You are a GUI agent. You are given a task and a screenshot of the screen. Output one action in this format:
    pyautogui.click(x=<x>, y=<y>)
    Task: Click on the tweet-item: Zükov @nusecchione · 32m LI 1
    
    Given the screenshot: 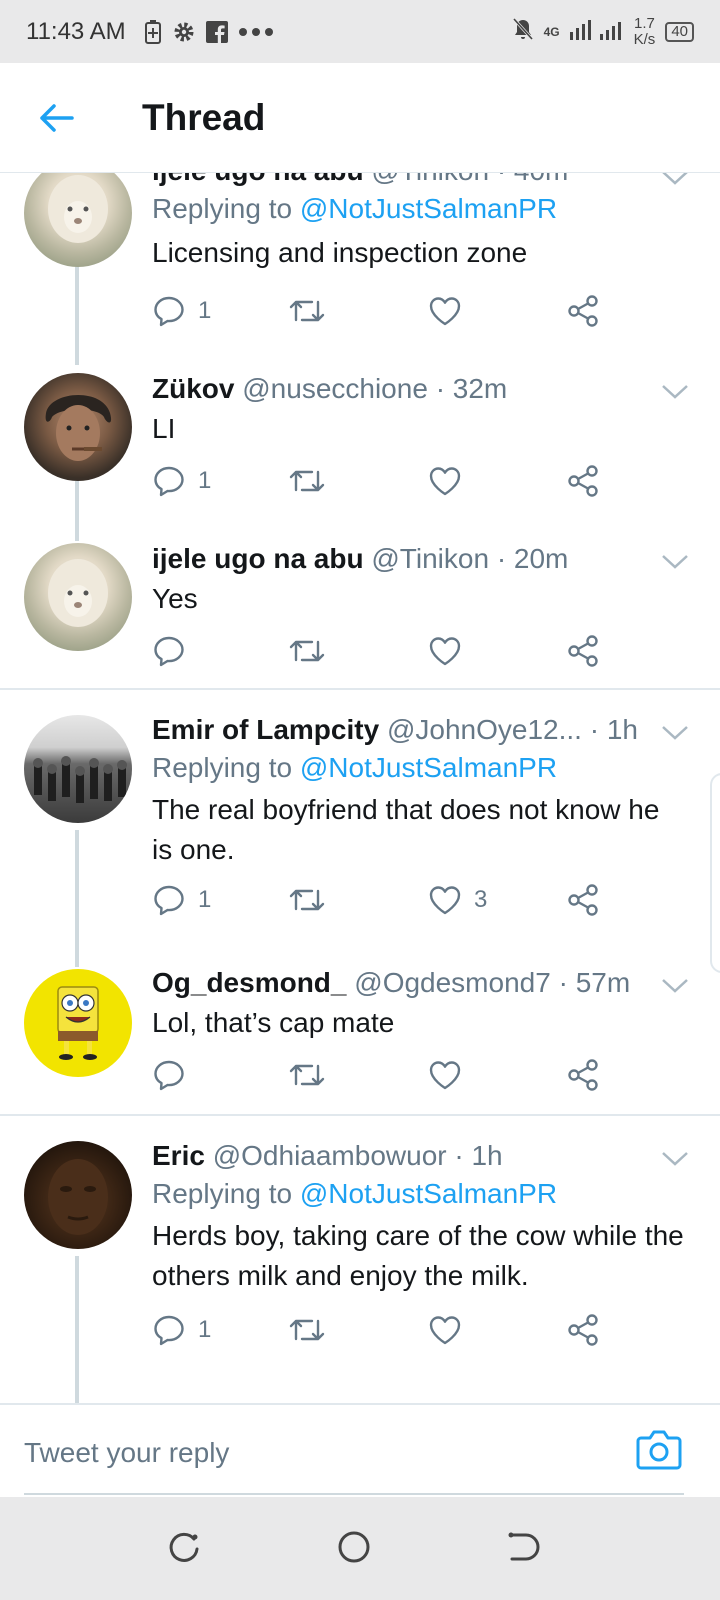 What is the action you would take?
    pyautogui.click(x=360, y=428)
    